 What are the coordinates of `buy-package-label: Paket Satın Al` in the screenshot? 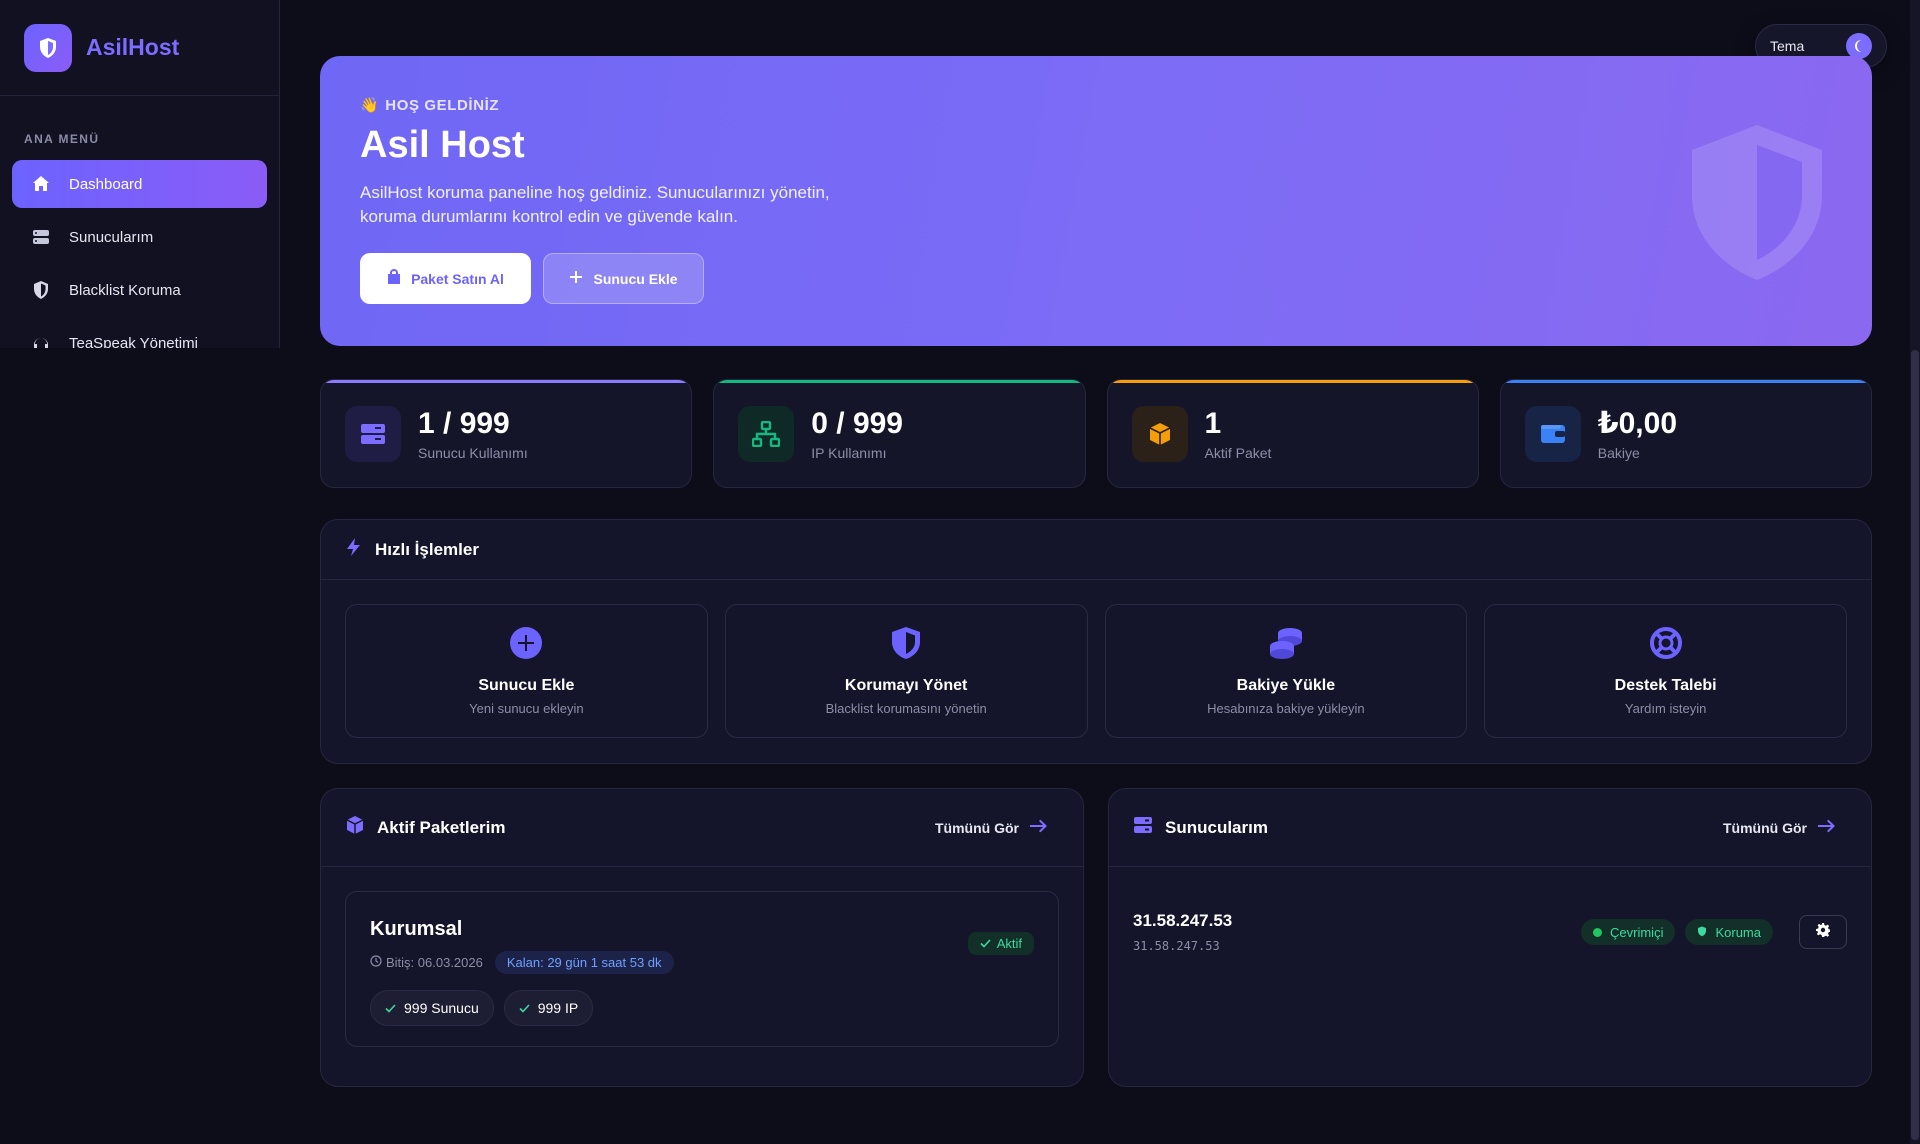 It's located at (457, 278).